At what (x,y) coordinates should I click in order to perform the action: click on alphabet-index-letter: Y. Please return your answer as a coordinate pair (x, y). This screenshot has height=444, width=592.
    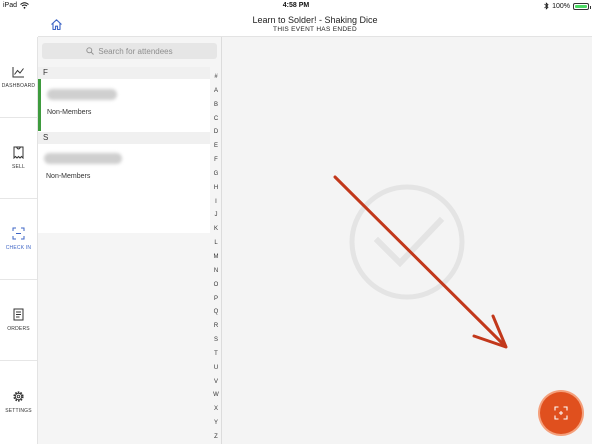
    Looking at the image, I should click on (216, 424).